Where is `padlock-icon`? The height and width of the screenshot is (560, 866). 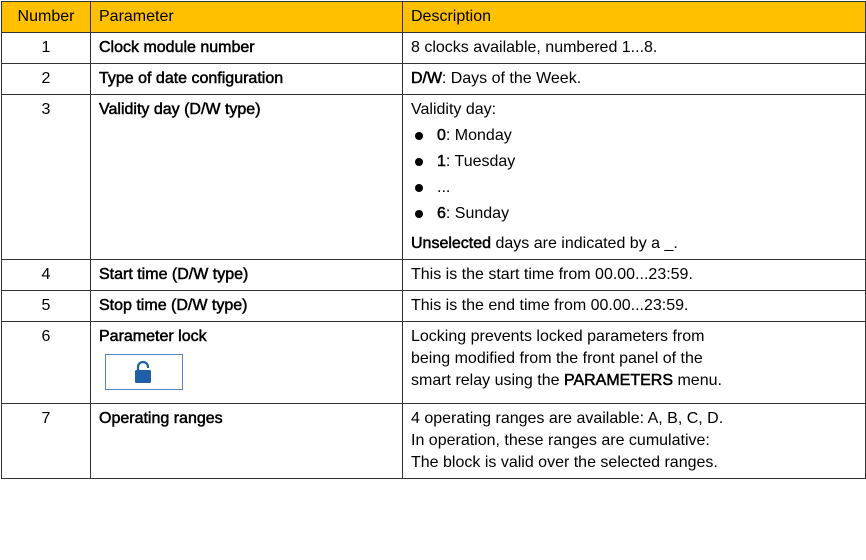
padlock-icon is located at coordinates (143, 371).